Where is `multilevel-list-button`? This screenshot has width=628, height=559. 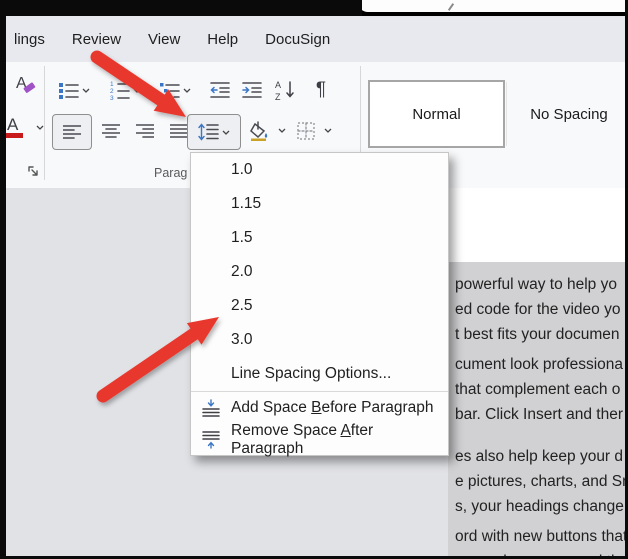 multilevel-list-button is located at coordinates (175, 90).